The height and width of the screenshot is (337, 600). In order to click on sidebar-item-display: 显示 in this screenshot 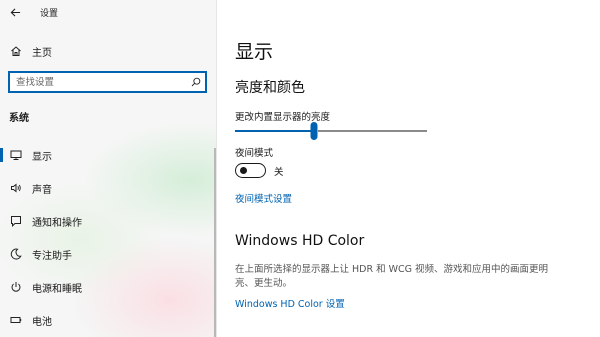, I will do `click(107, 155)`.